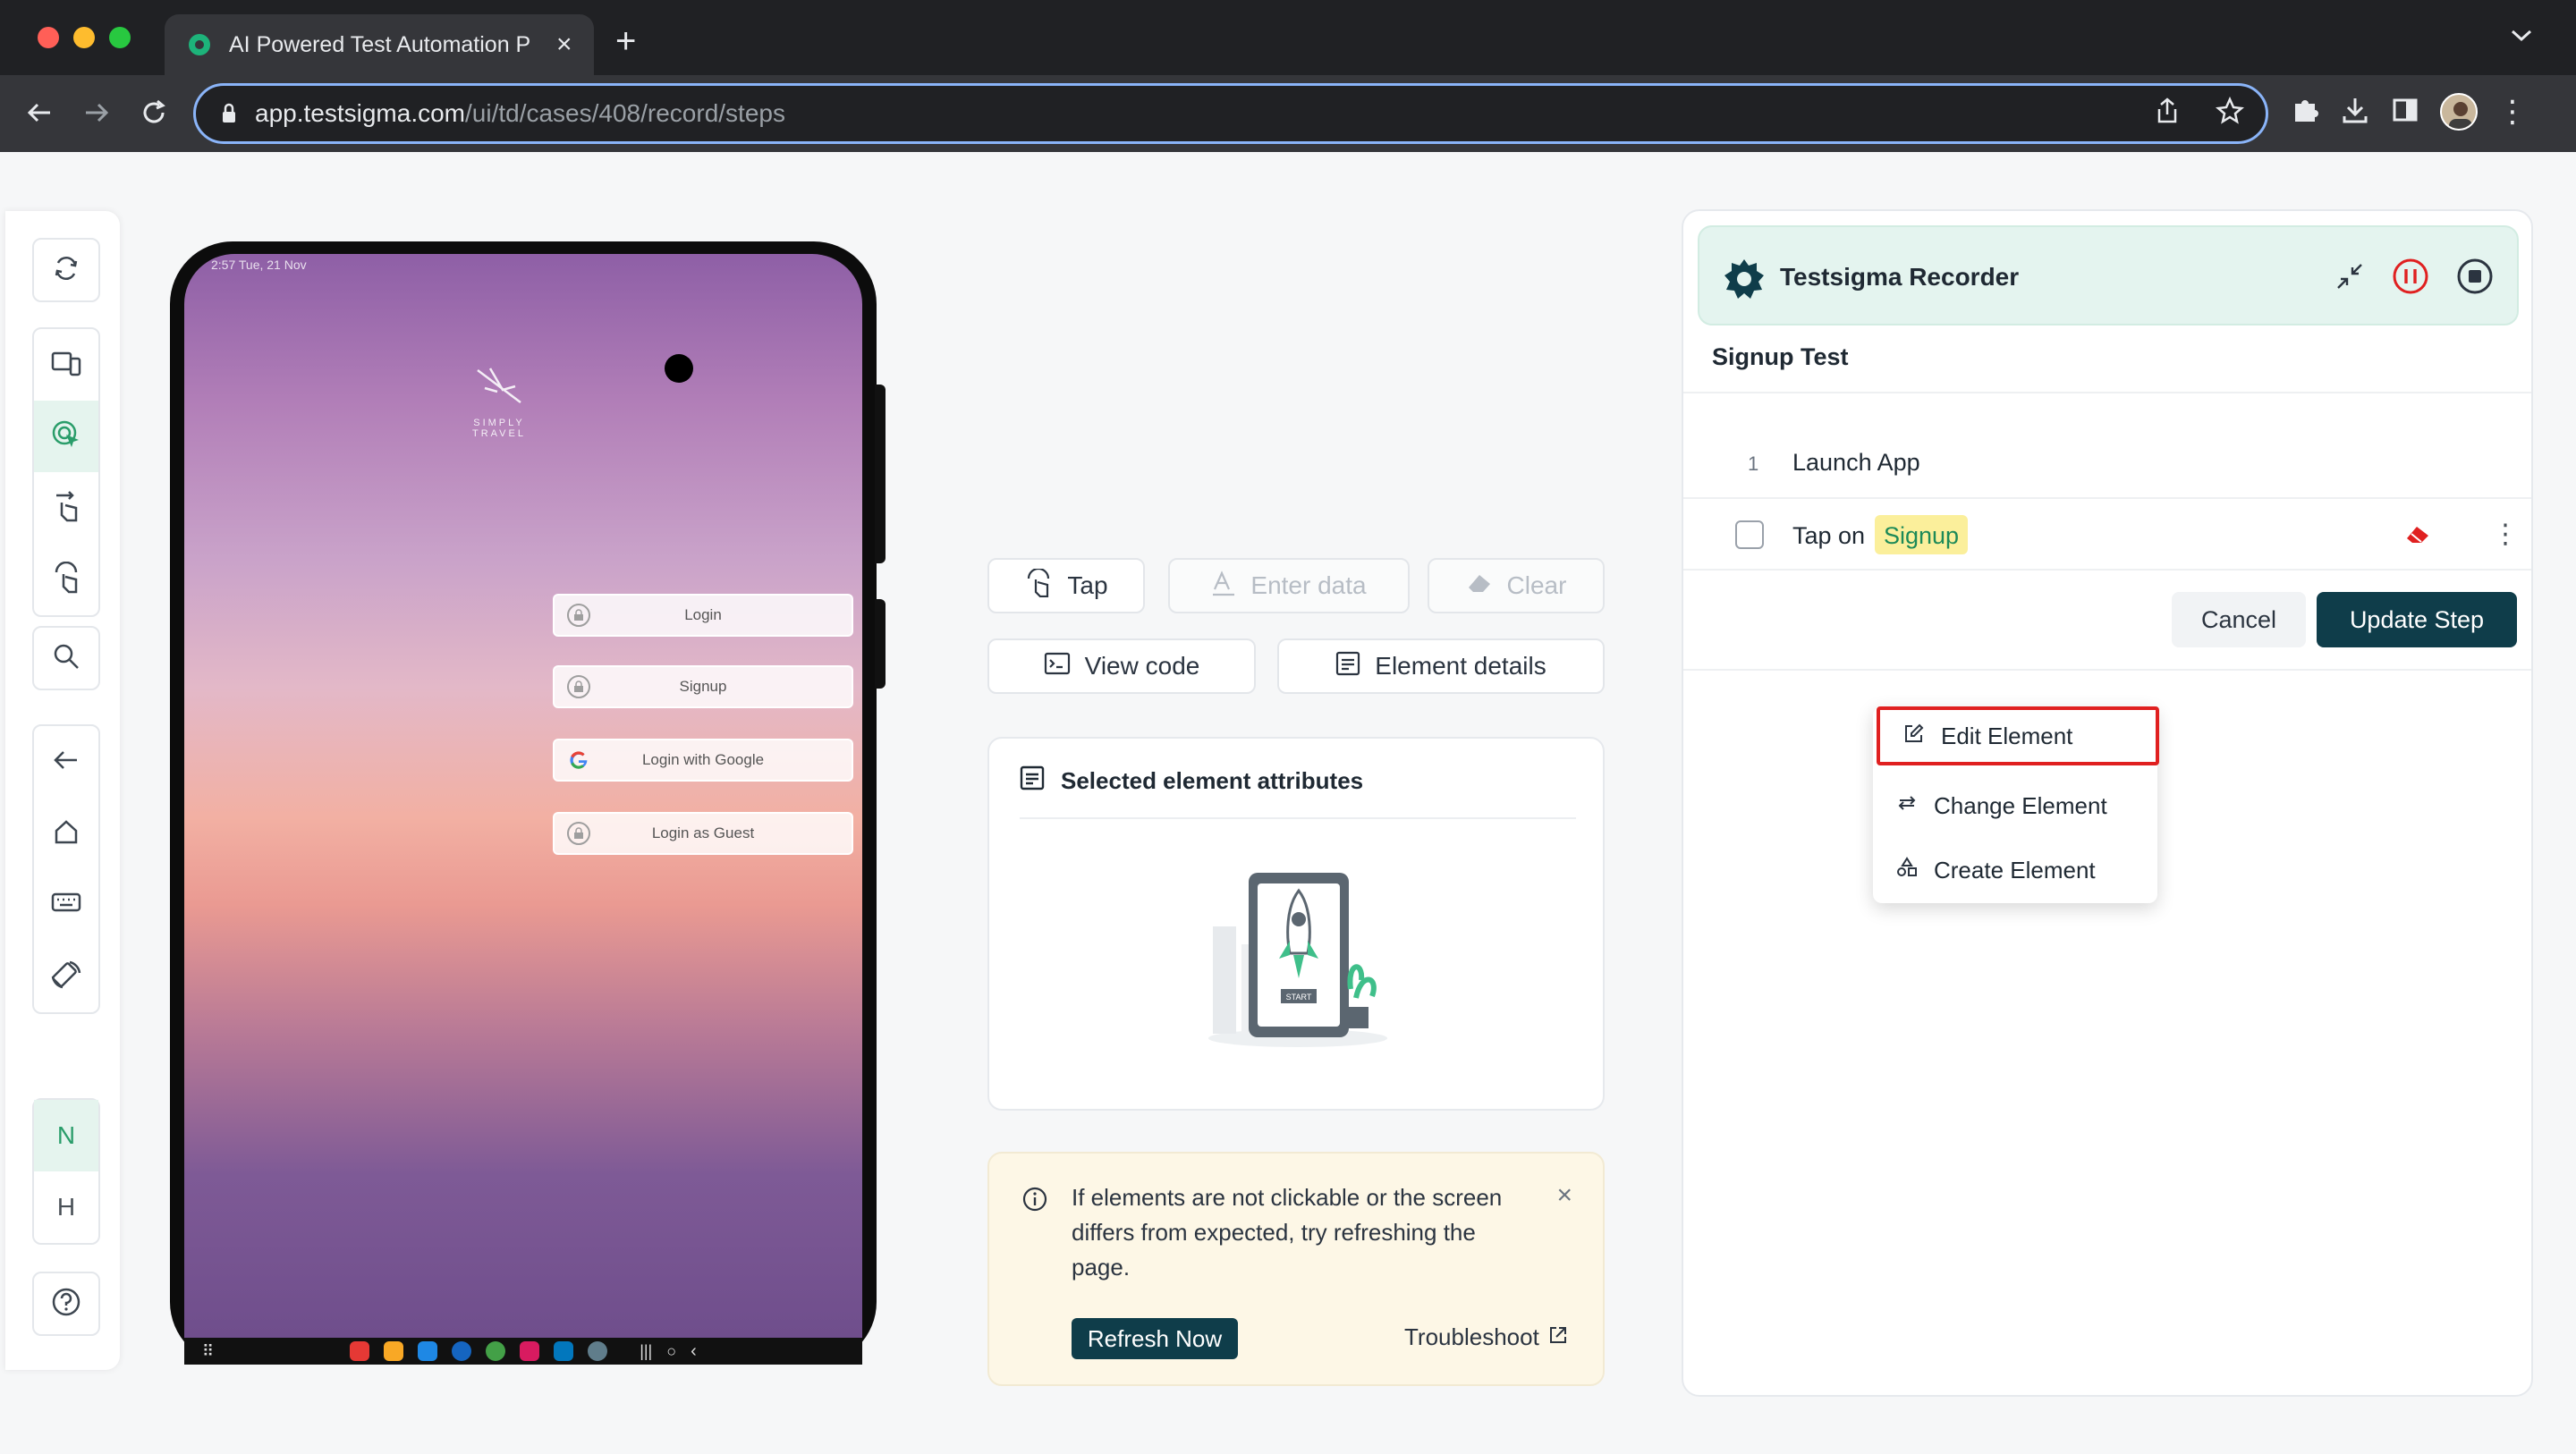 This screenshot has width=2576, height=1454. I want to click on search-icon, so click(66, 658).